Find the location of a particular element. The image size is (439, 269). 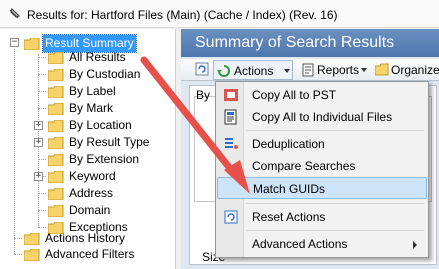

menu-deduplication: Deduplication is located at coordinates (322, 144).